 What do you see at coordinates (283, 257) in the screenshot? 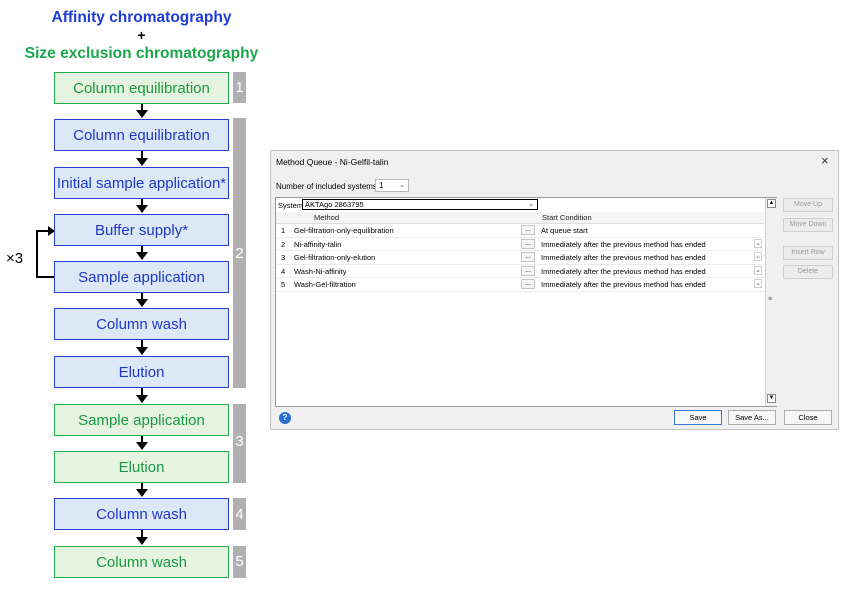
I see `row-number: 3` at bounding box center [283, 257].